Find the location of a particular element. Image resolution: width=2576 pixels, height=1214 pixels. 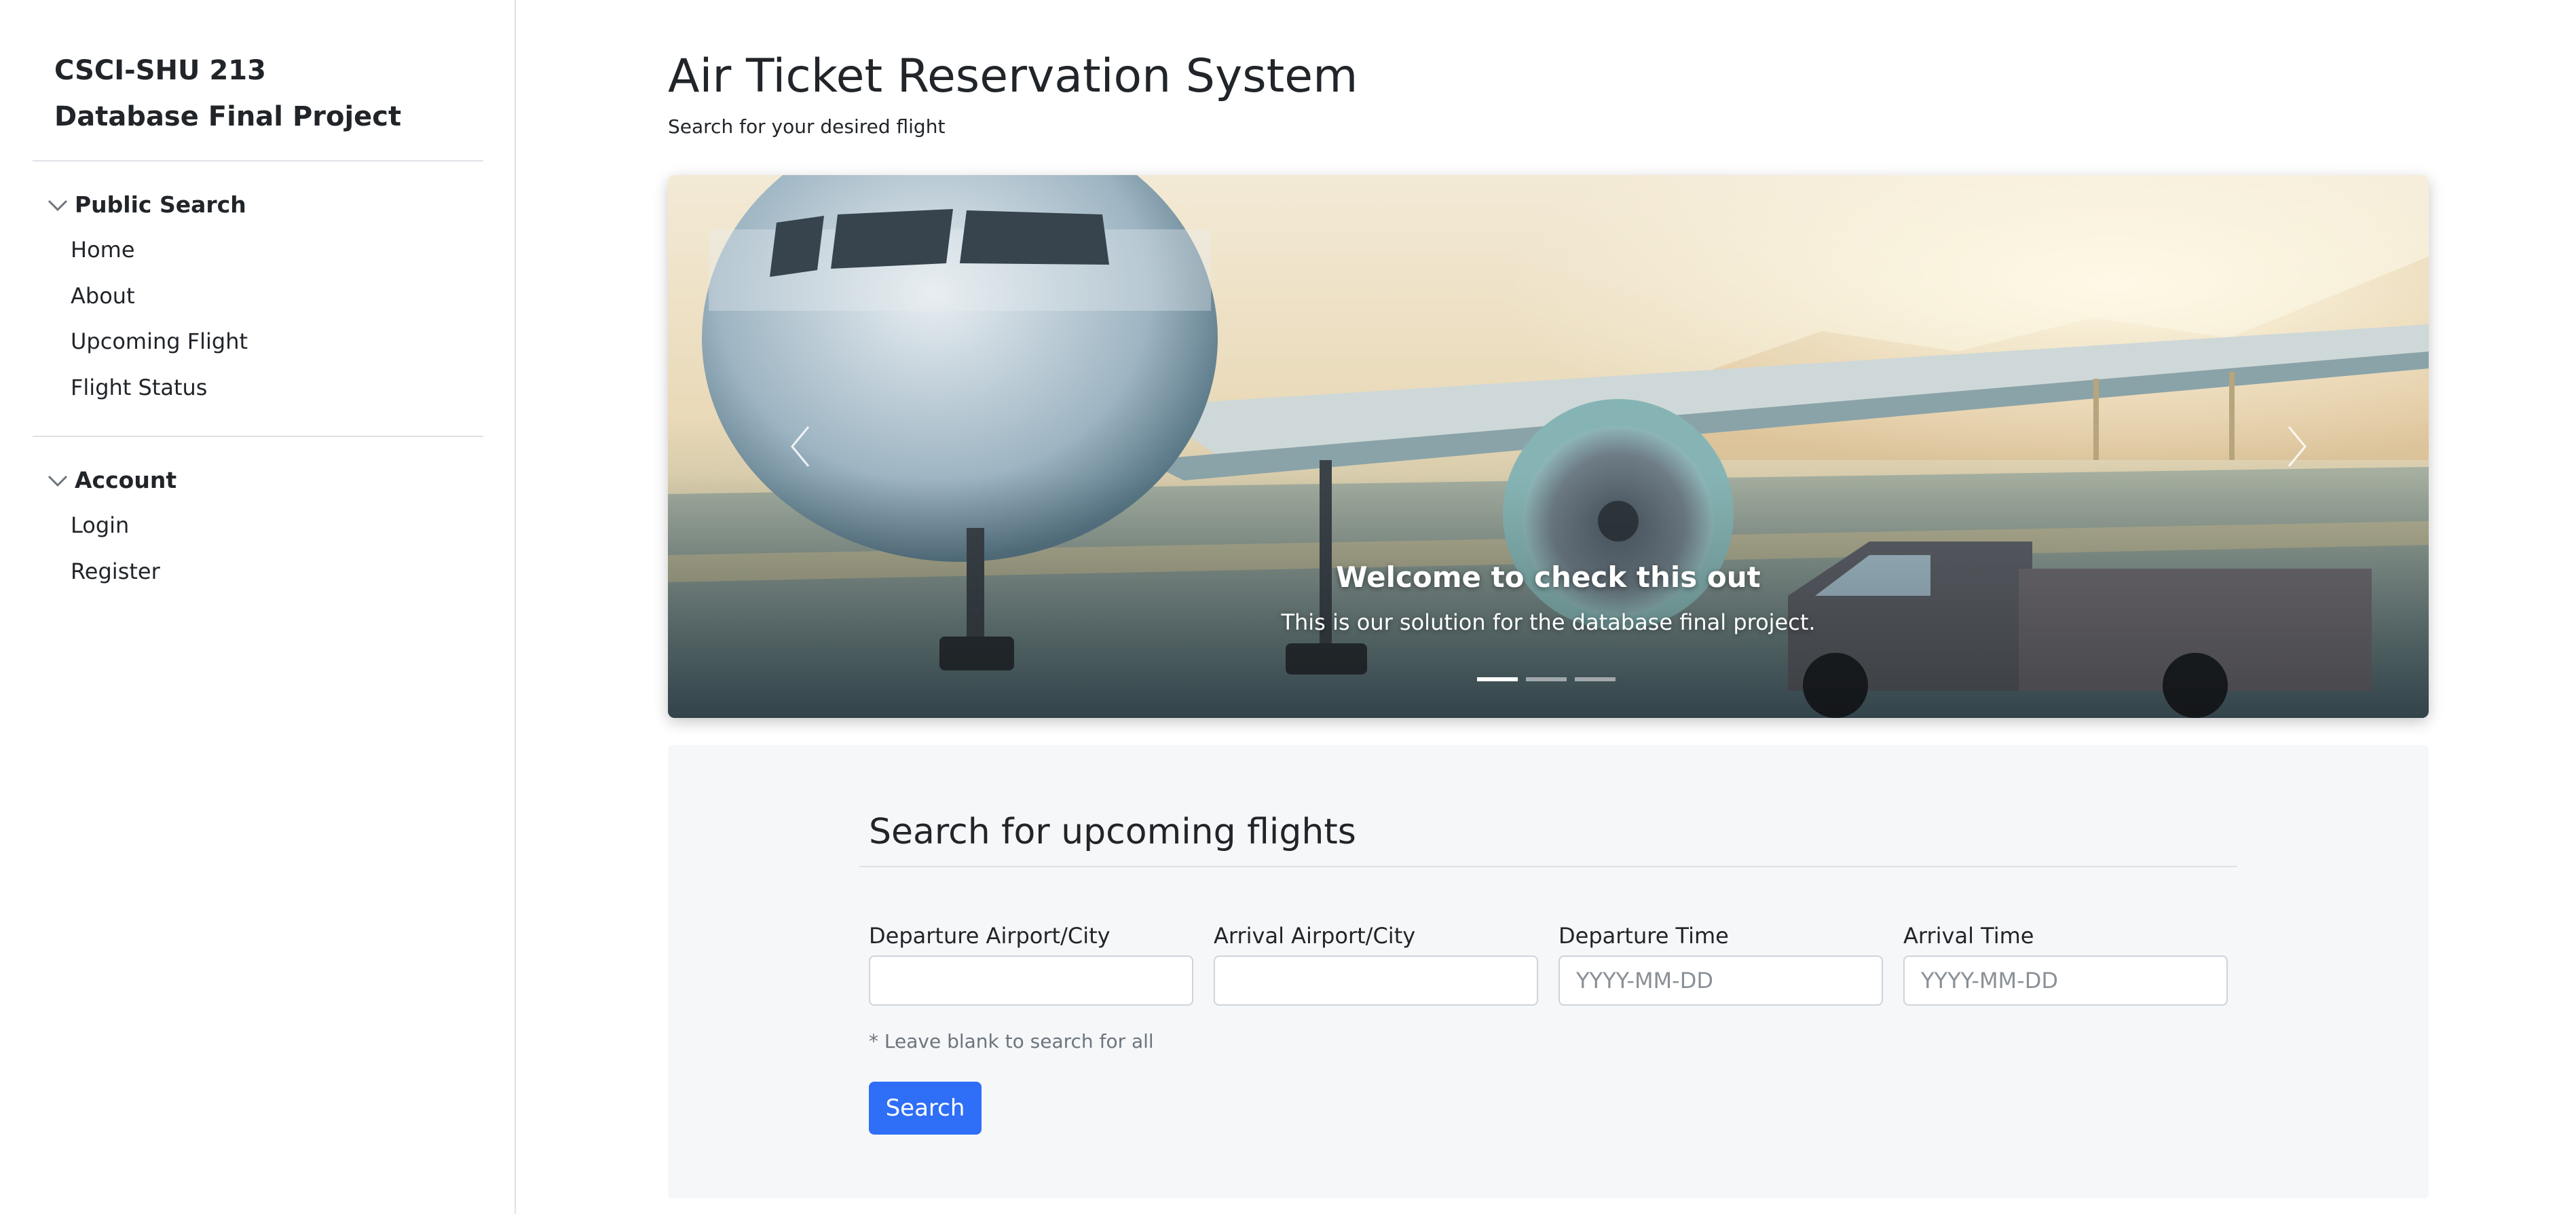

sidebar-item-register: Register is located at coordinates (115, 571).